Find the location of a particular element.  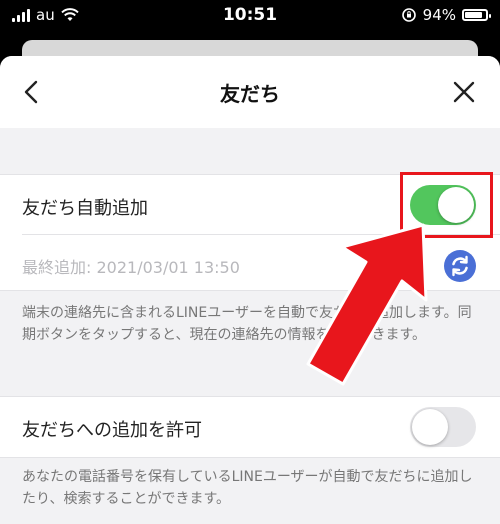

battery-icon is located at coordinates (476, 15).